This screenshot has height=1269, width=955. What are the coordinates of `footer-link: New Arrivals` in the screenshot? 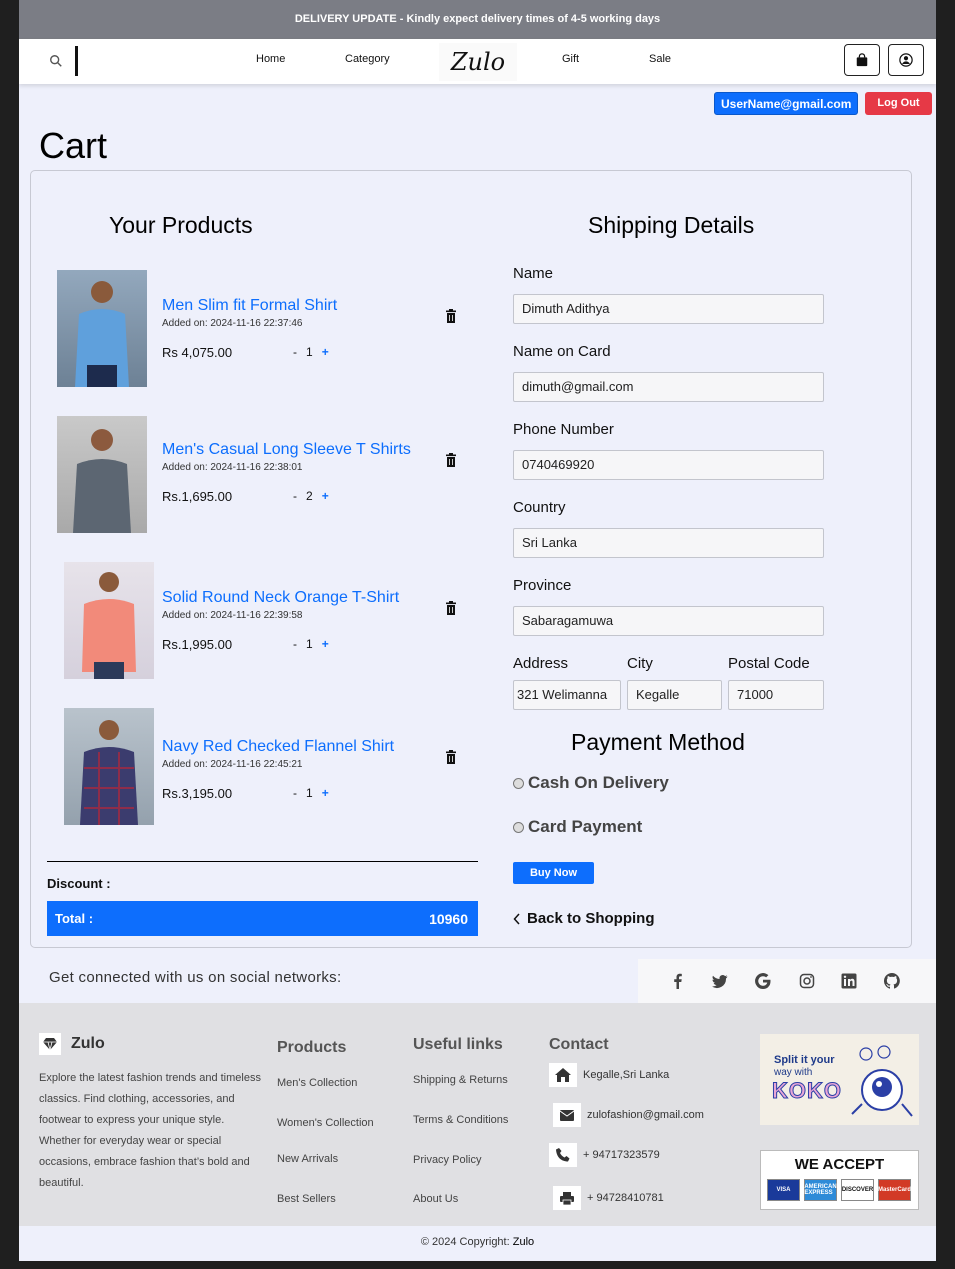 It's located at (307, 1159).